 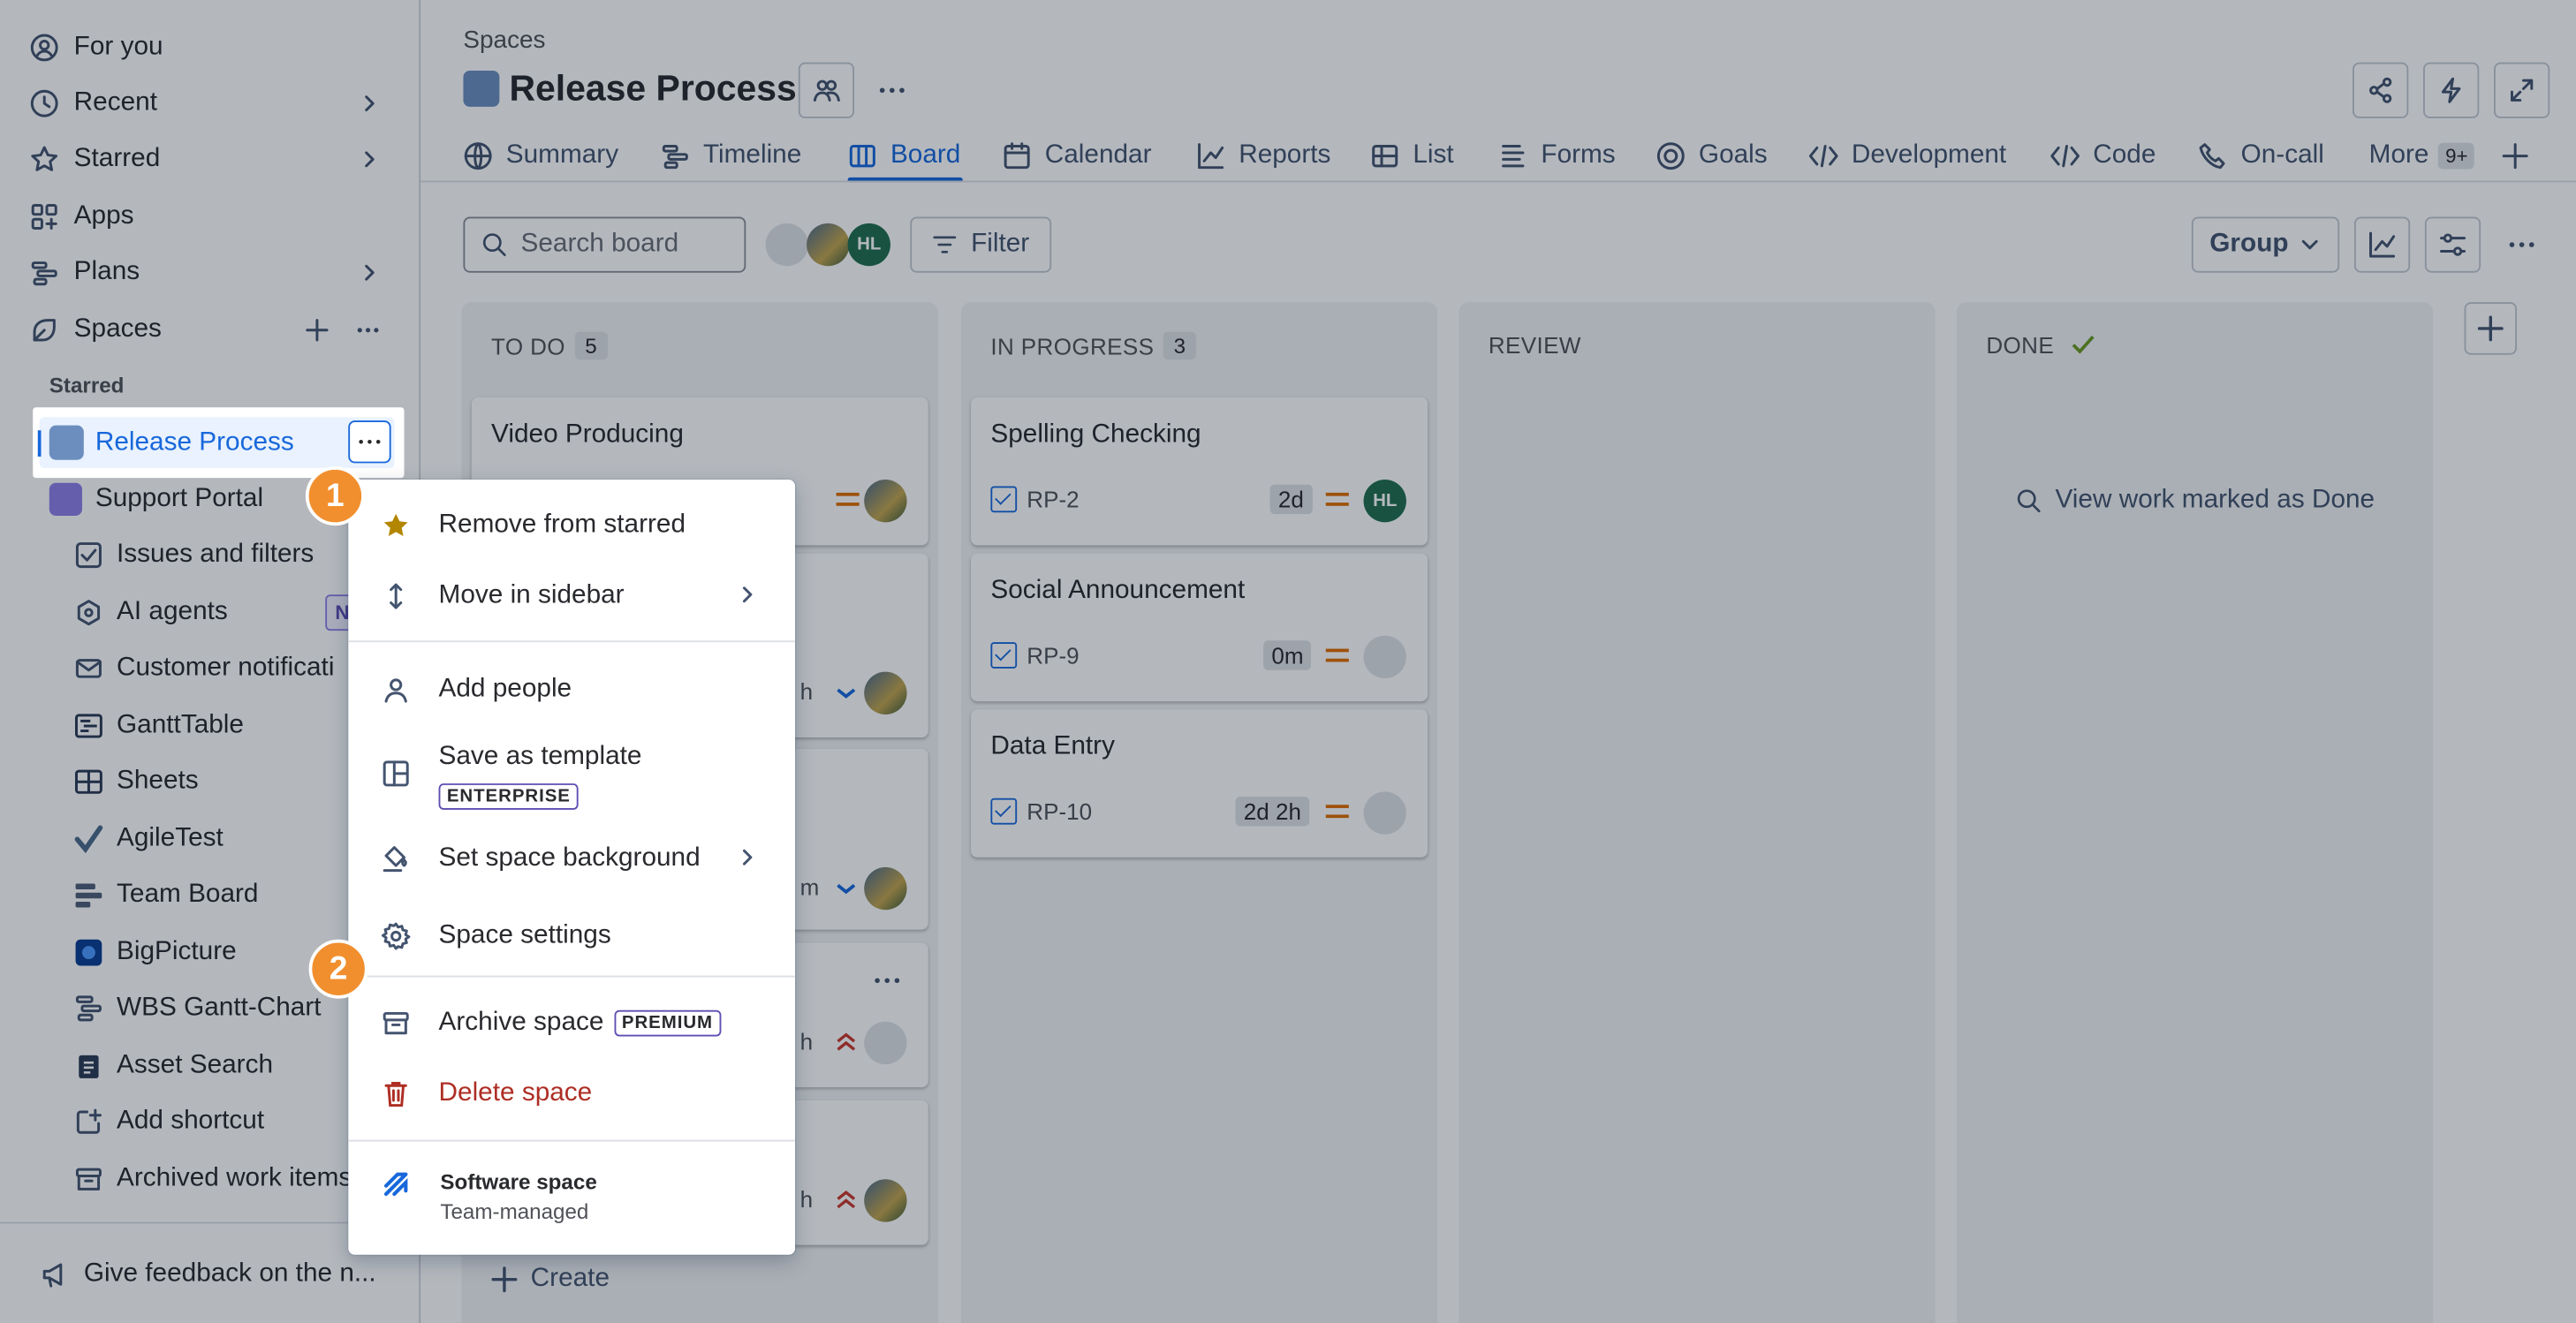 I want to click on move-vertical-icon, so click(x=397, y=596).